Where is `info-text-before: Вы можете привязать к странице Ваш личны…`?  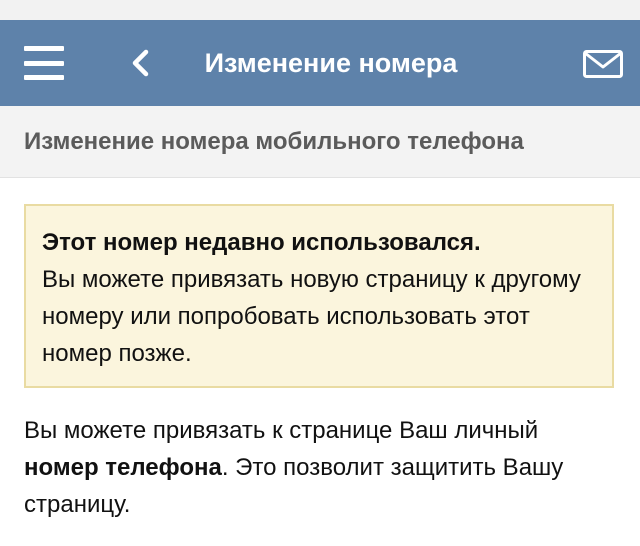
info-text-before: Вы можете привязать к странице Ваш личны… is located at coordinates (281, 430).